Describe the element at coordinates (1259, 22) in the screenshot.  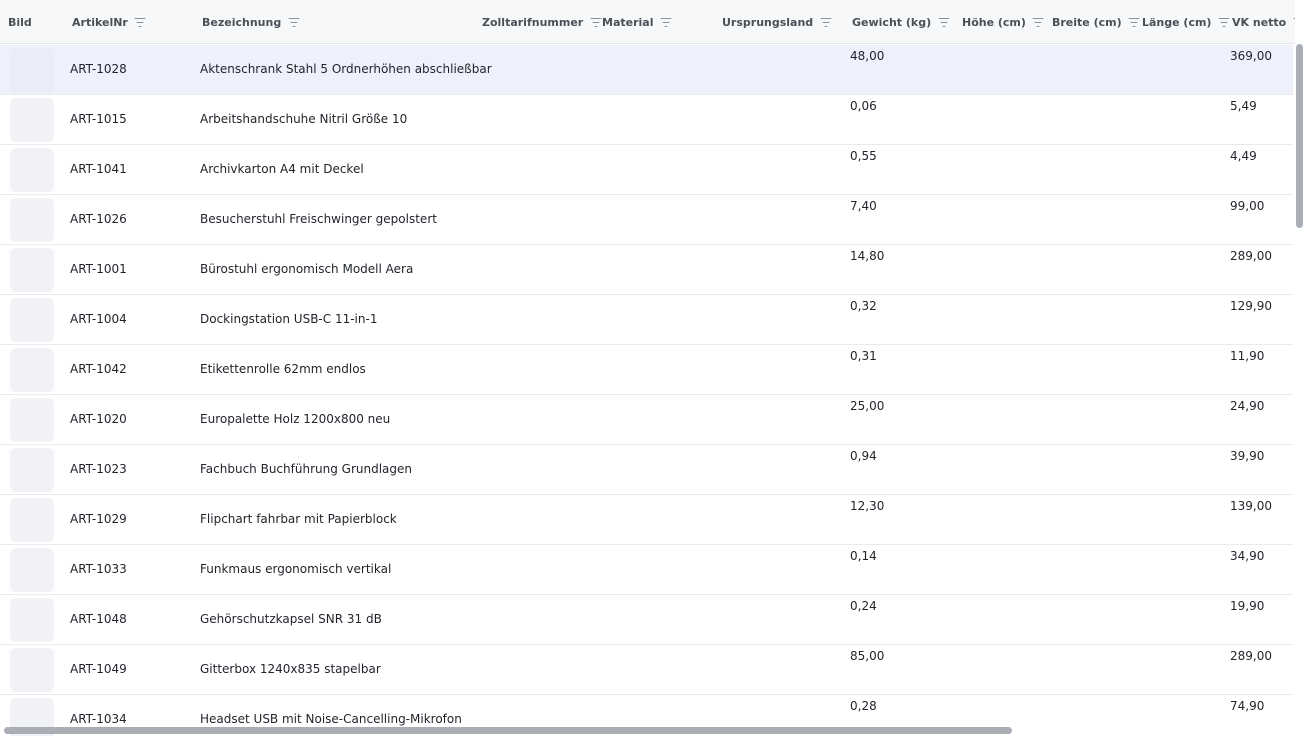
I see `column-header-label: VK netto` at that location.